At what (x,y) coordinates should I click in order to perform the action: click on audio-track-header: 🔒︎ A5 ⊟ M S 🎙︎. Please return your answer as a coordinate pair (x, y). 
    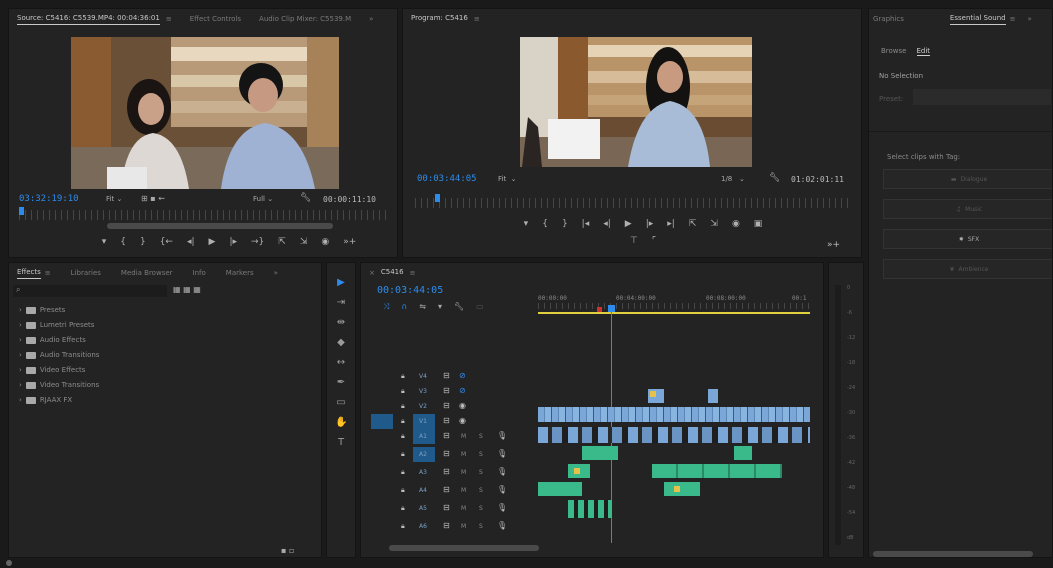
    Looking at the image, I should click on (444, 508).